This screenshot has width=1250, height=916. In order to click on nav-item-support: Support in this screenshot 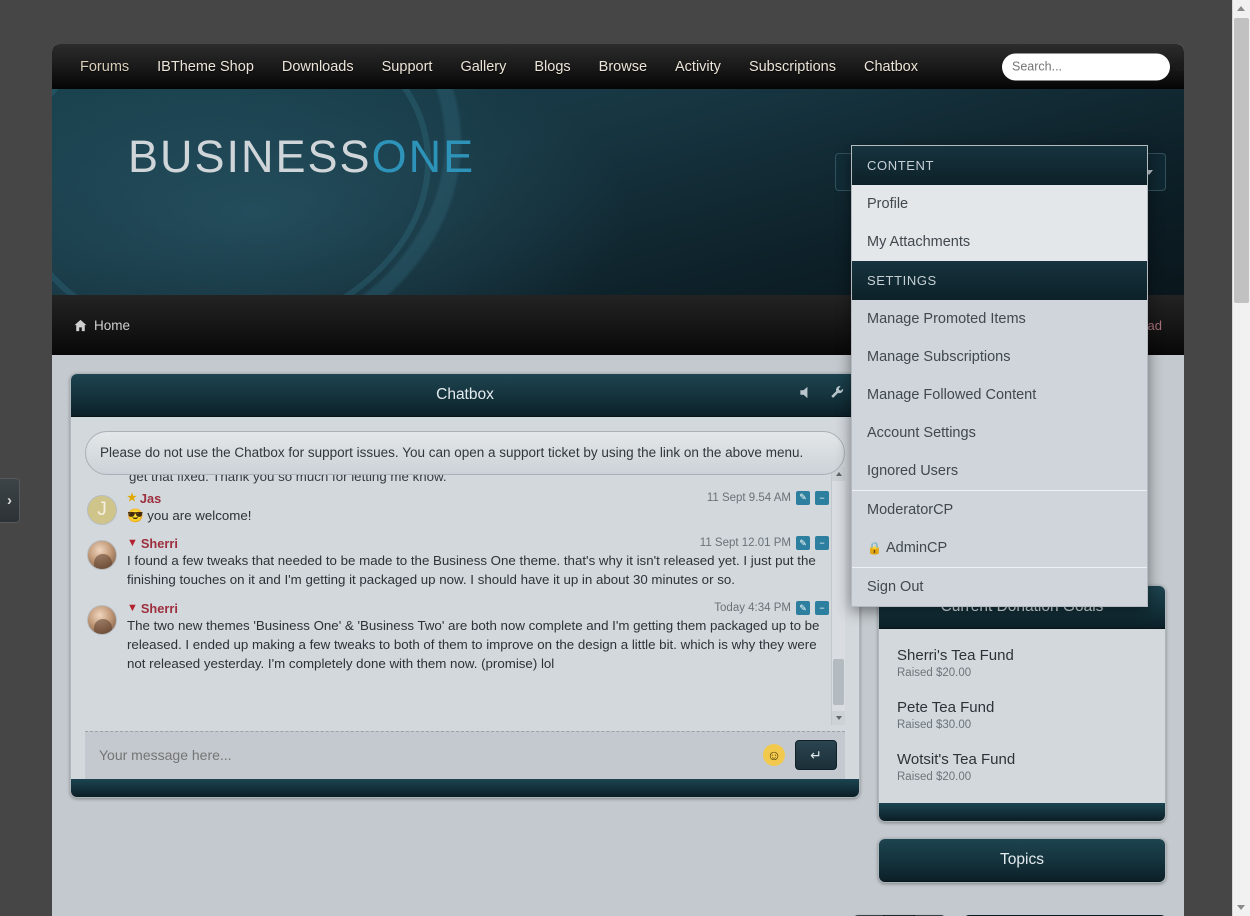, I will do `click(407, 67)`.